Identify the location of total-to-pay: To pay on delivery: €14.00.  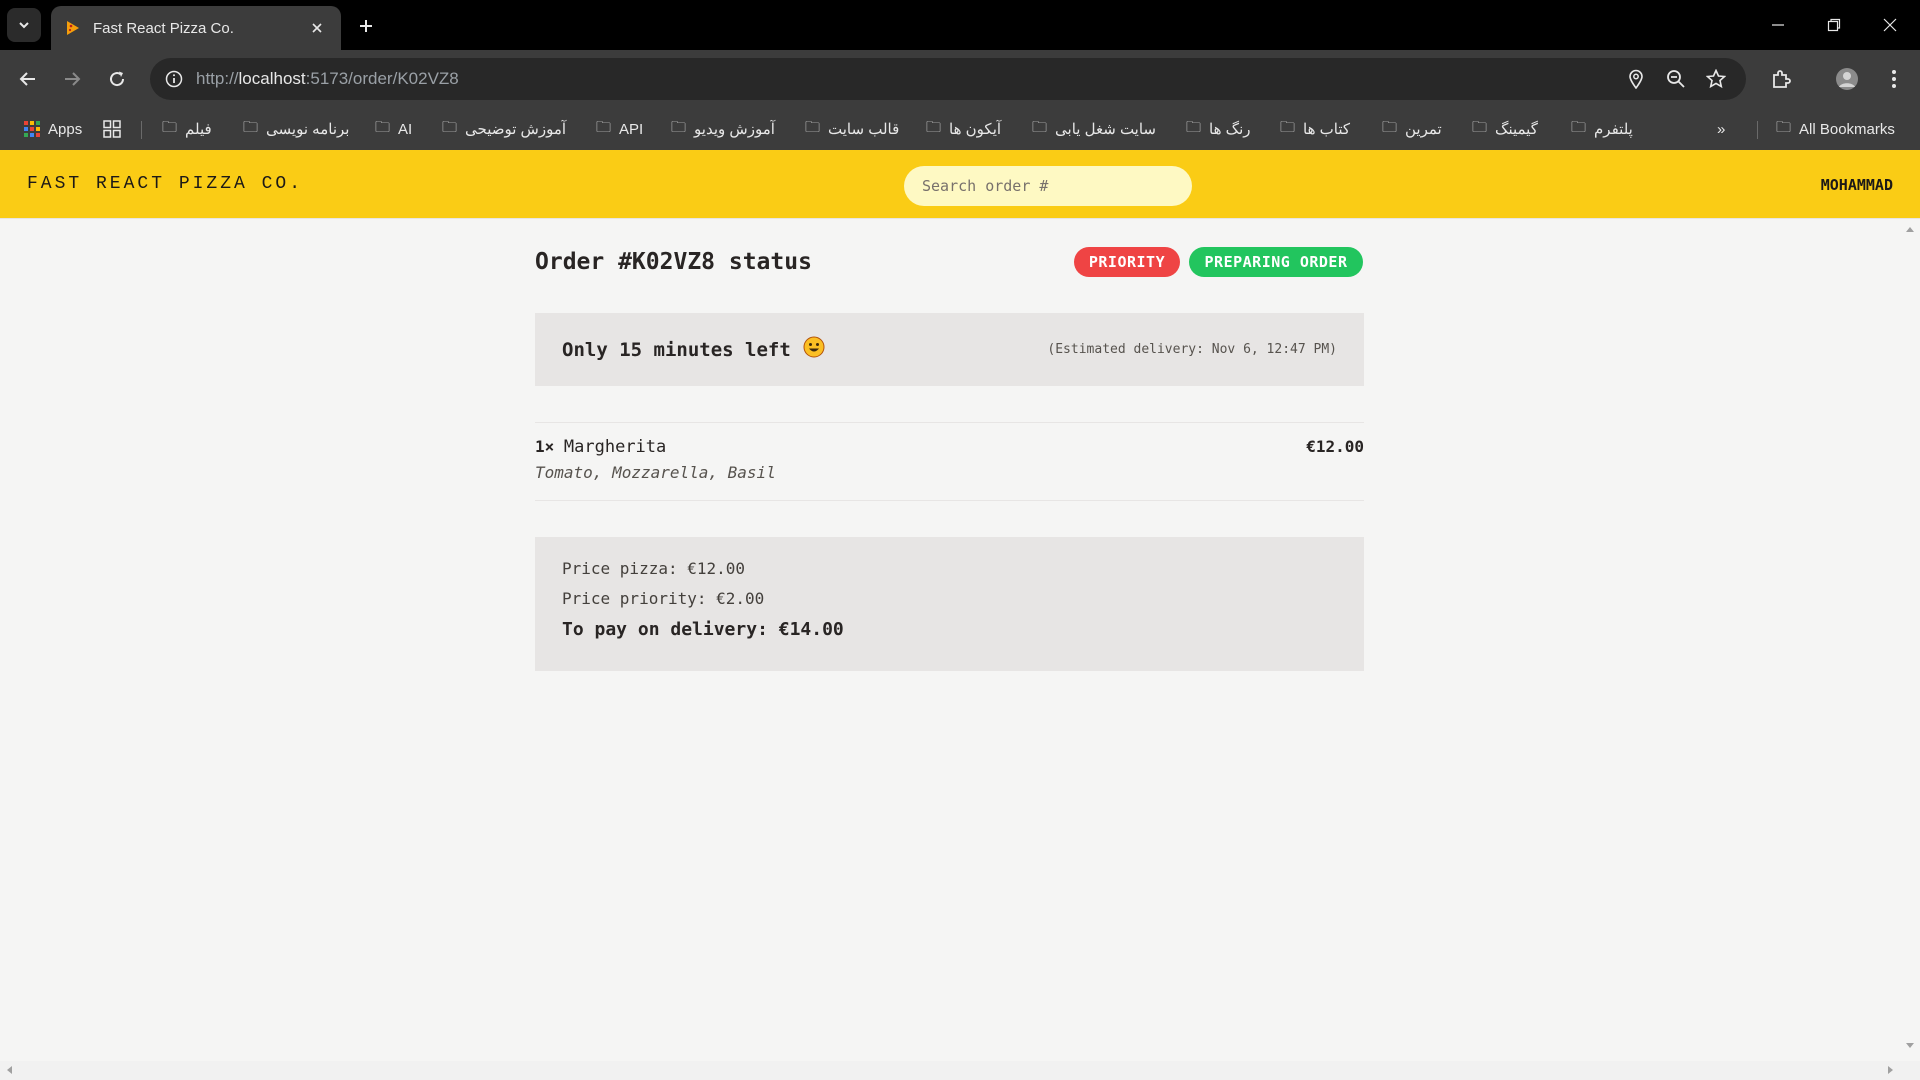
(703, 629).